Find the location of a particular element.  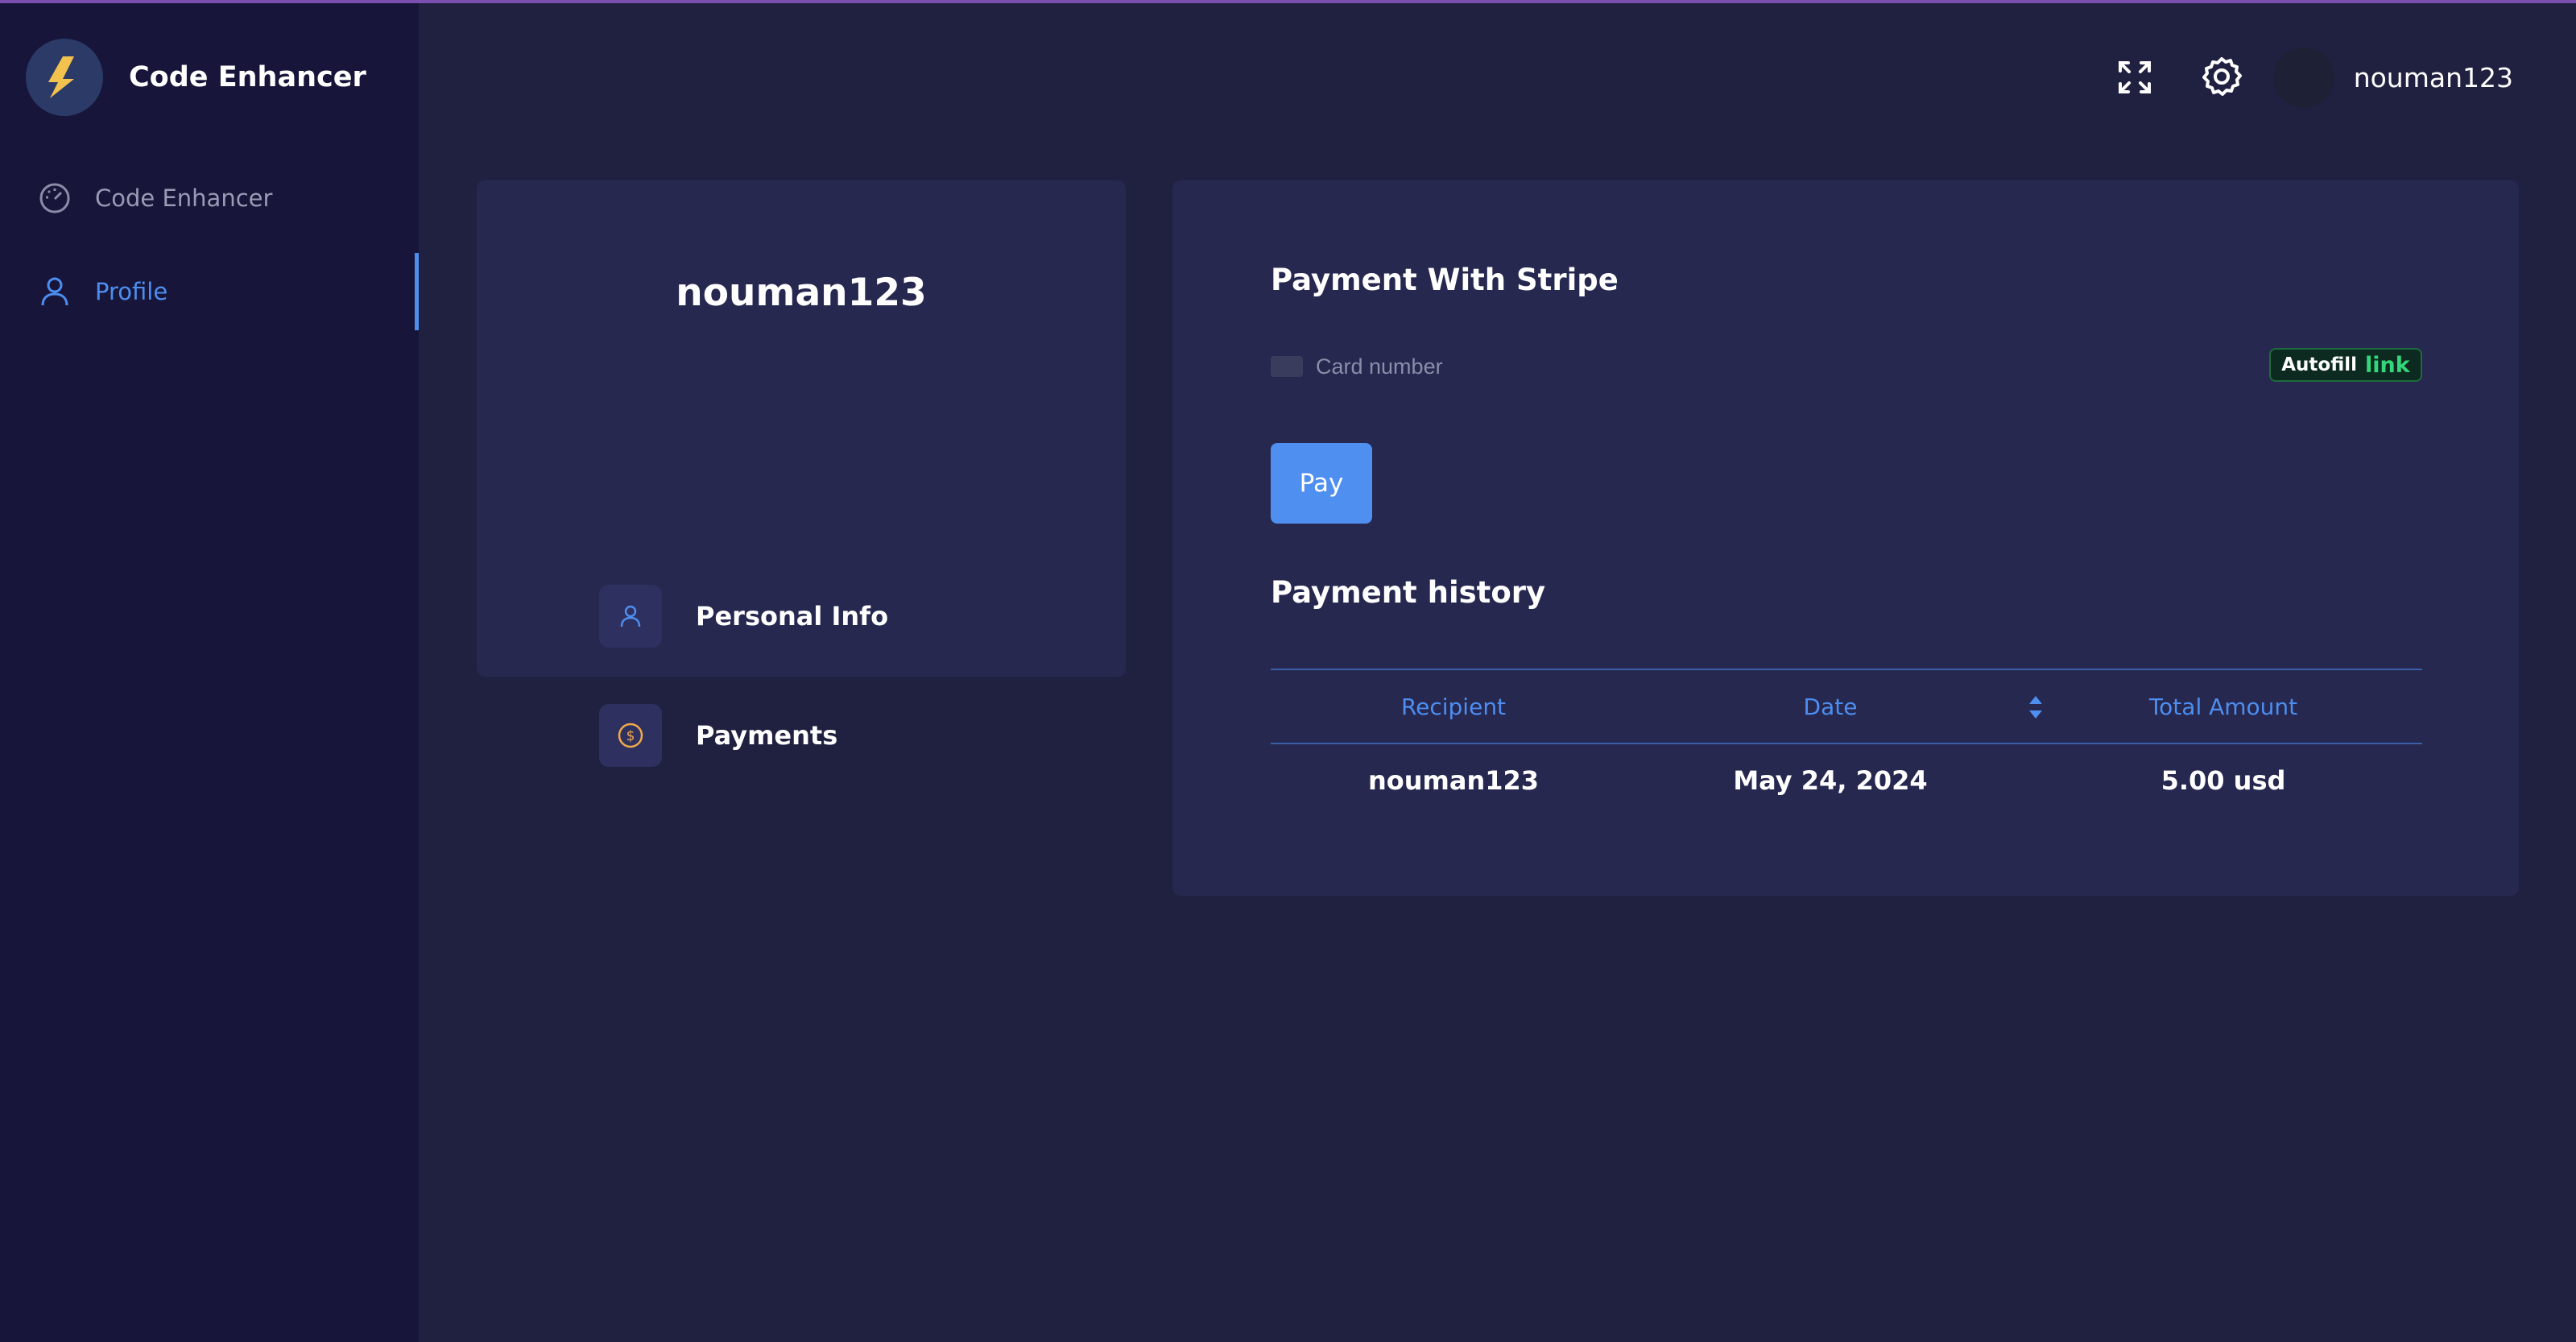

card-number-input is located at coordinates (1678, 366).